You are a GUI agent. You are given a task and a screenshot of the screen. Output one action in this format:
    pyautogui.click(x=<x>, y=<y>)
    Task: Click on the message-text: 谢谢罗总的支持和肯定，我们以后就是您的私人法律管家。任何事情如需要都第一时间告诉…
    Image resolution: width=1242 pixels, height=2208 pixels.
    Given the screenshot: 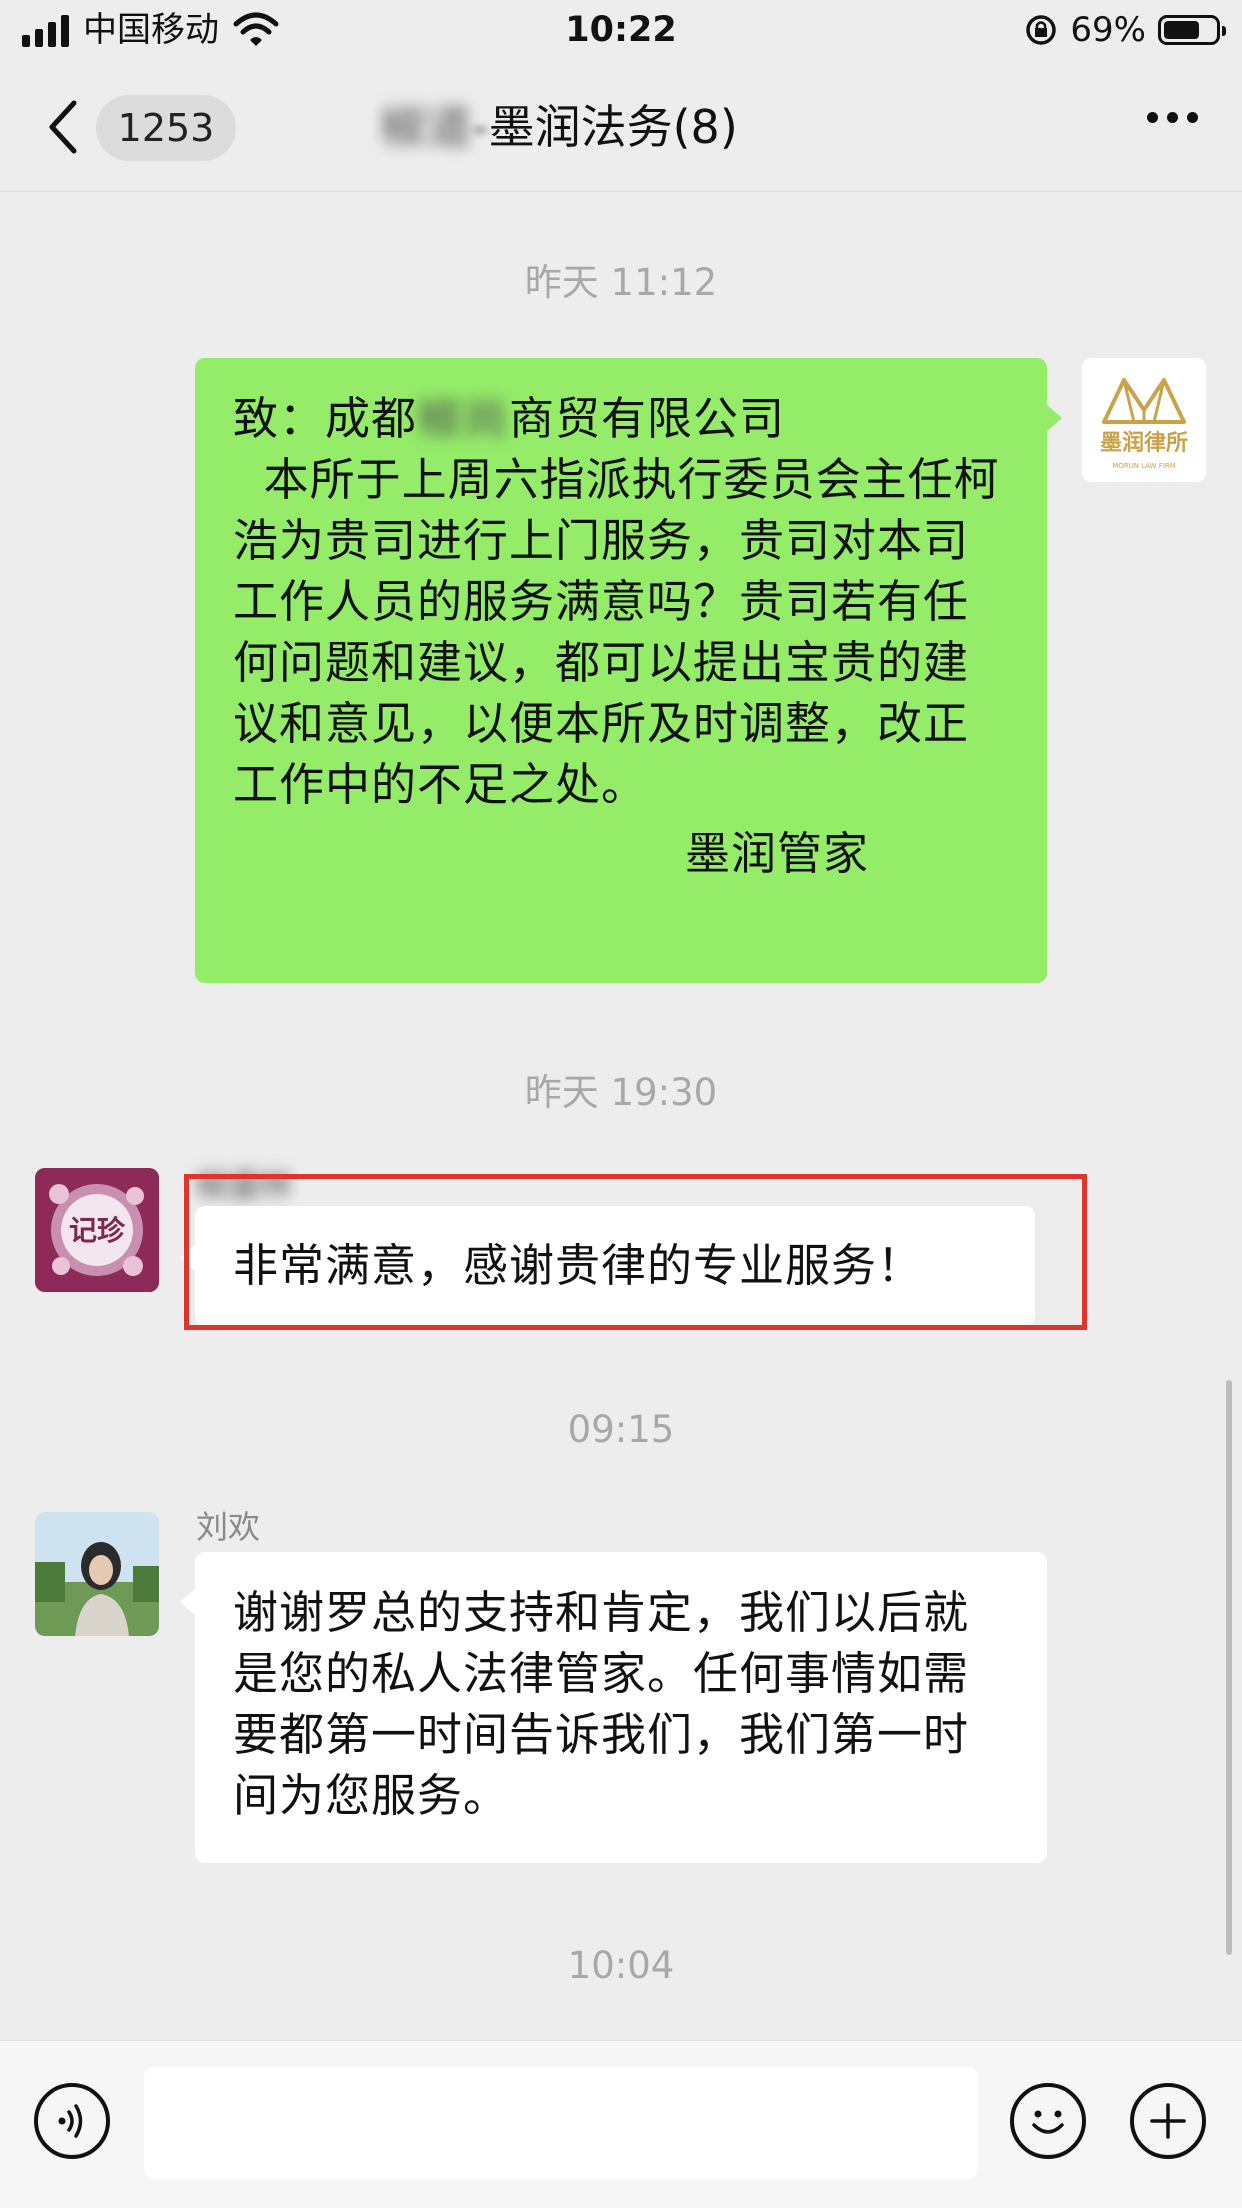 What is the action you would take?
    pyautogui.click(x=601, y=1704)
    